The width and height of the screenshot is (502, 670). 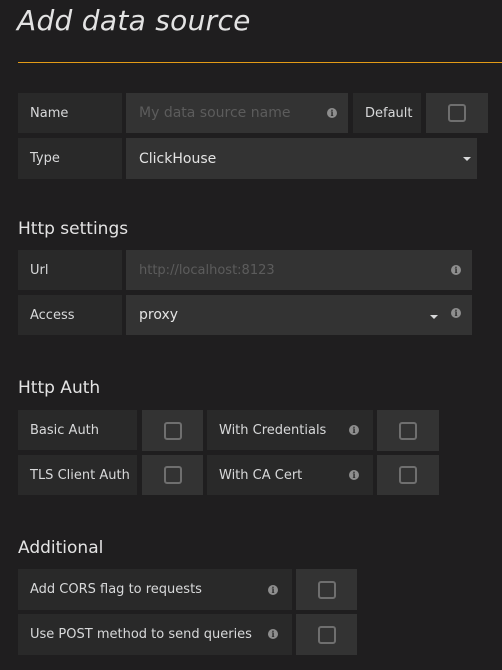 I want to click on url-label: Url, so click(x=70, y=270).